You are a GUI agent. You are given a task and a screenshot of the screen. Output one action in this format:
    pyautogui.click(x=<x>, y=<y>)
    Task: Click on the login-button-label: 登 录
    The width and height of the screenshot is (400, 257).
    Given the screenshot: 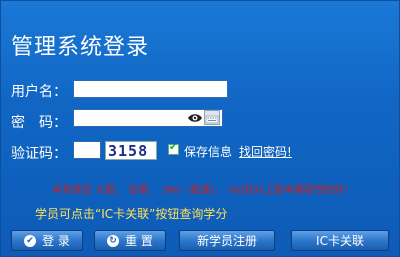 What is the action you would take?
    pyautogui.click(x=56, y=241)
    